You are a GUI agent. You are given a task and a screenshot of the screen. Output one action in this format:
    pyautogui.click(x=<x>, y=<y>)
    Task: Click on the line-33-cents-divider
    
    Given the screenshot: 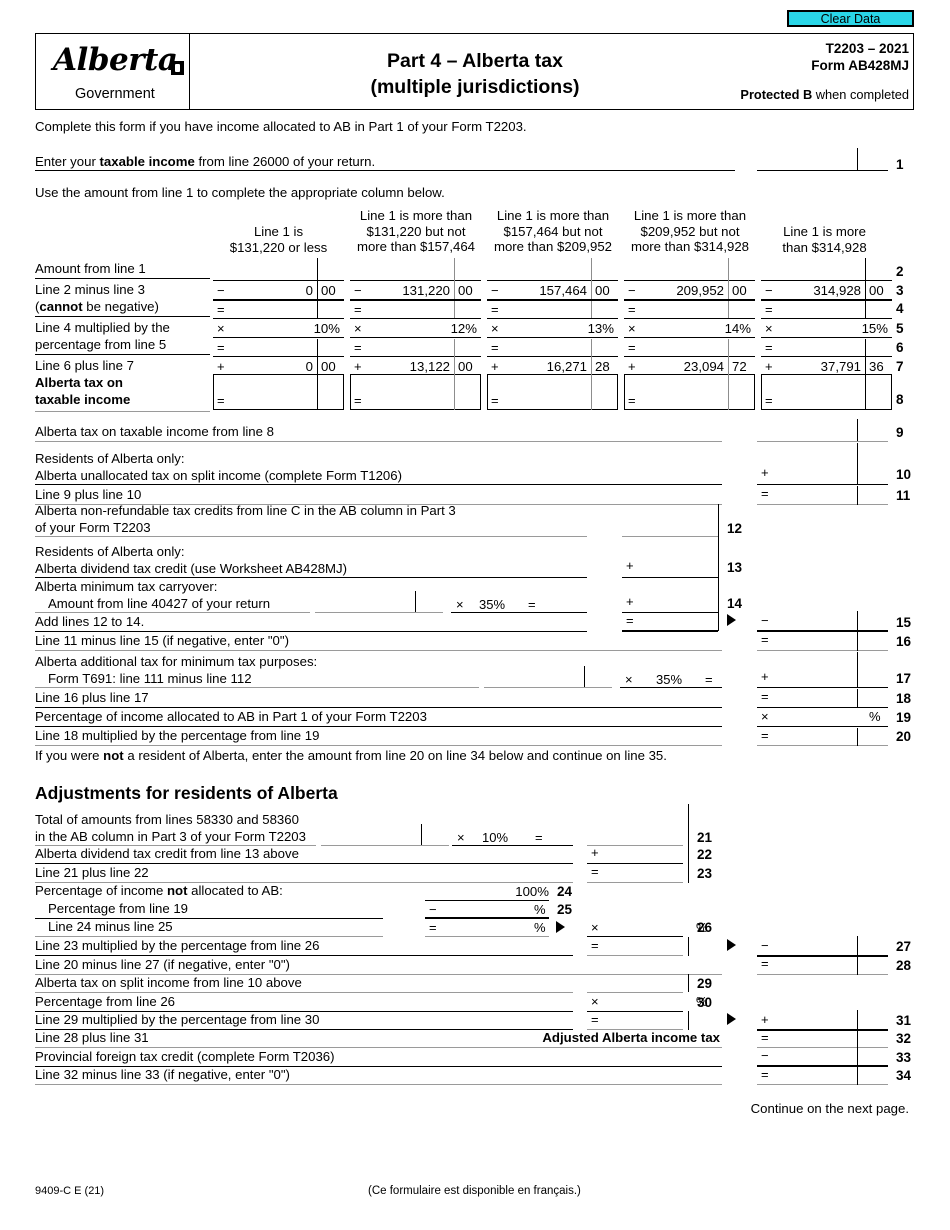 What is the action you would take?
    pyautogui.click(x=858, y=1057)
    